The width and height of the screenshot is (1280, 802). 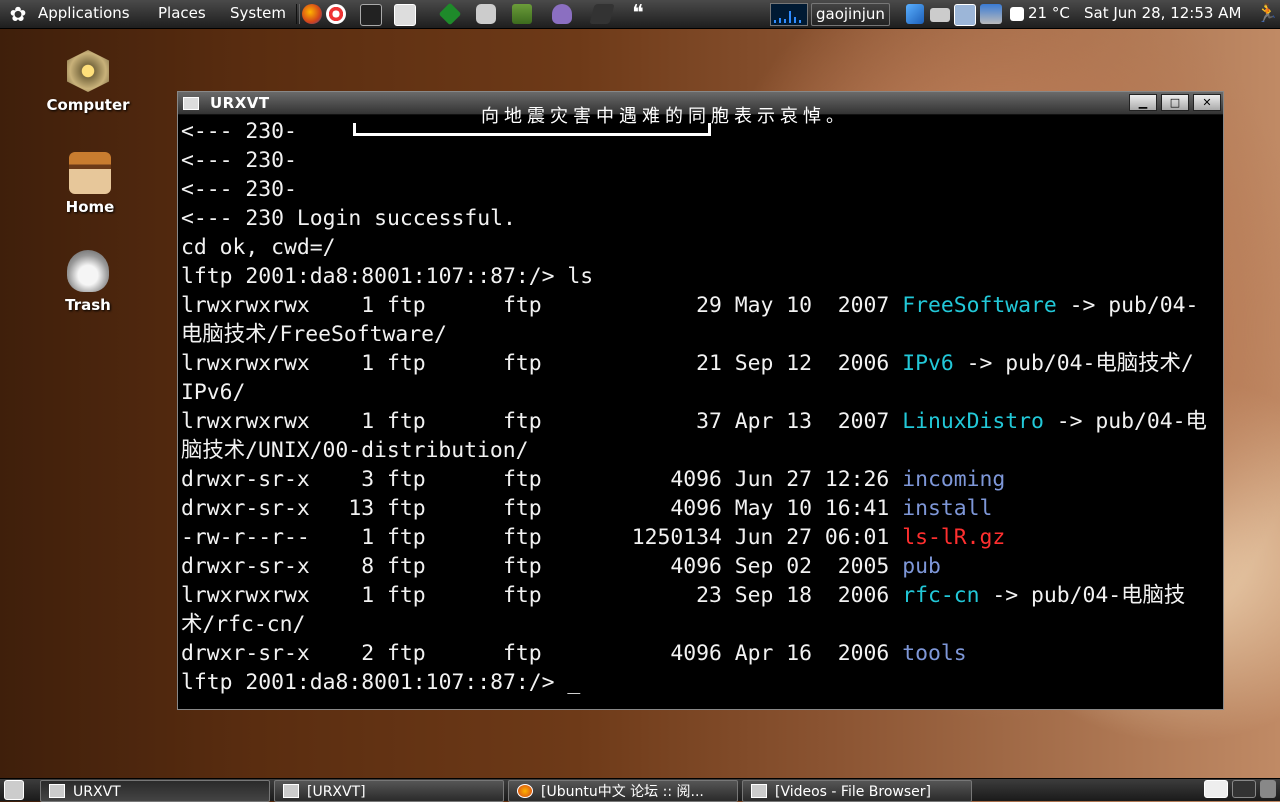 I want to click on terminal-line: cd ok, cwd=/, so click(x=701, y=247).